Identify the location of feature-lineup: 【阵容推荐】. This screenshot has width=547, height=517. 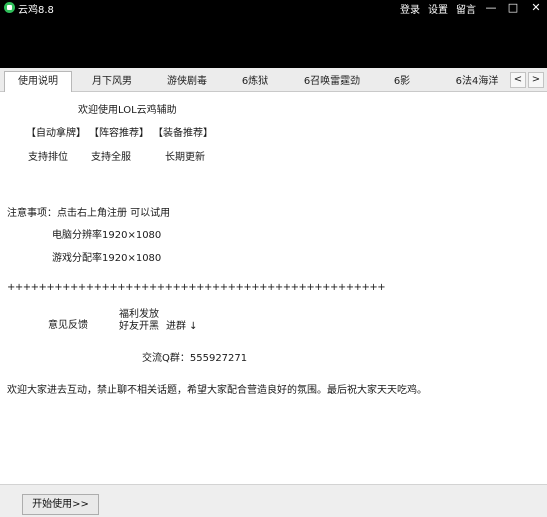
(119, 133).